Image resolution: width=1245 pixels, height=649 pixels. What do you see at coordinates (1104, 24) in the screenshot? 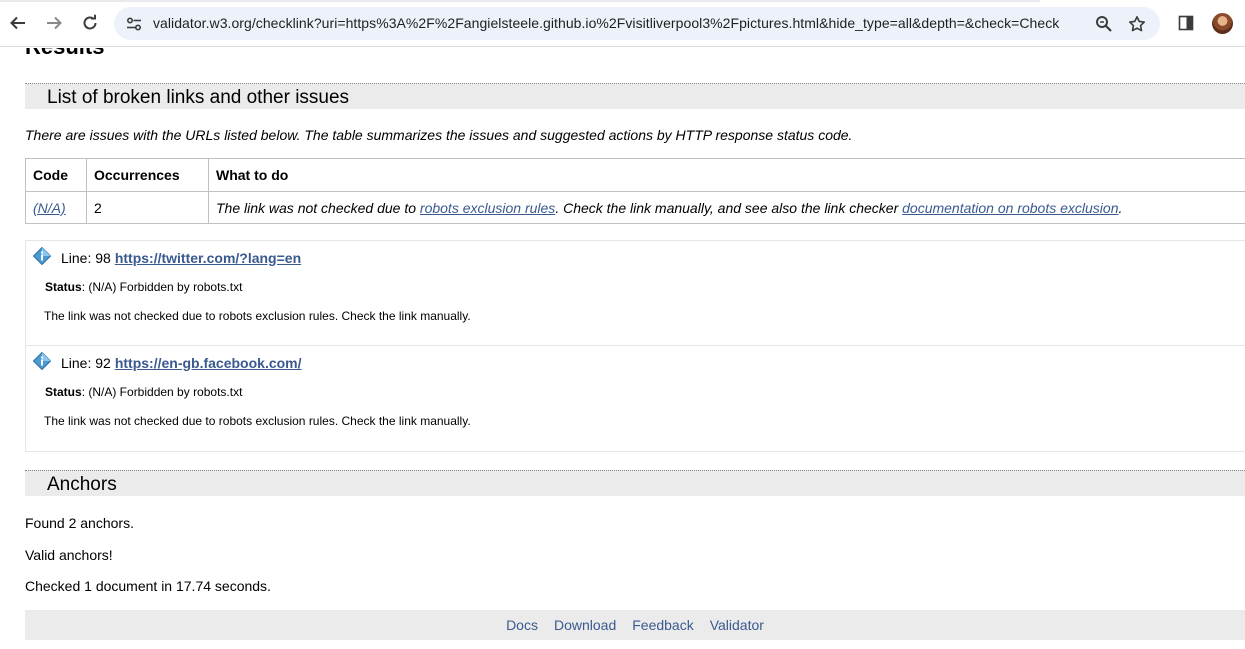
I see `zoom-icon` at bounding box center [1104, 24].